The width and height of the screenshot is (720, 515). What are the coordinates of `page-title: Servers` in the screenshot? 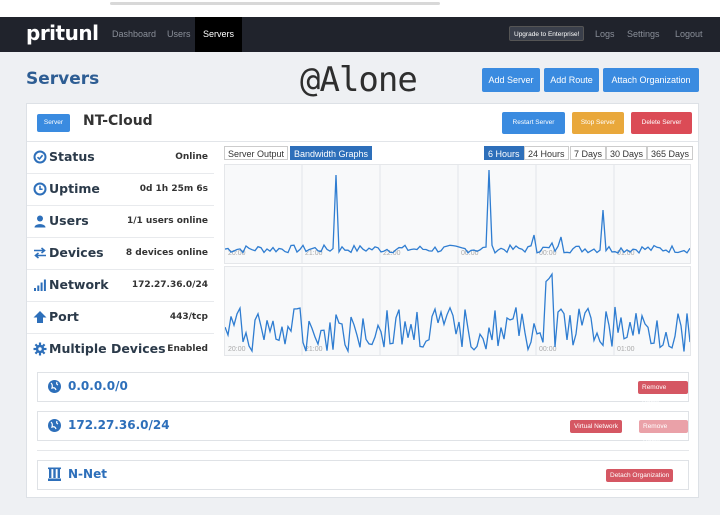 It's located at (63, 79).